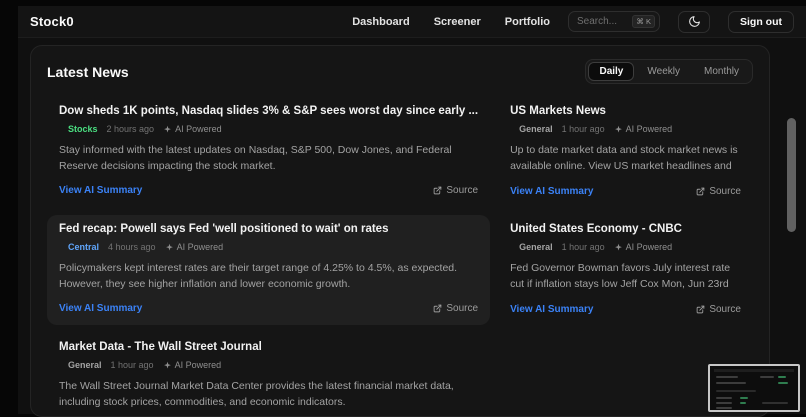  Describe the element at coordinates (132, 247) in the screenshot. I see `timestamp: 4 hours ago` at that location.